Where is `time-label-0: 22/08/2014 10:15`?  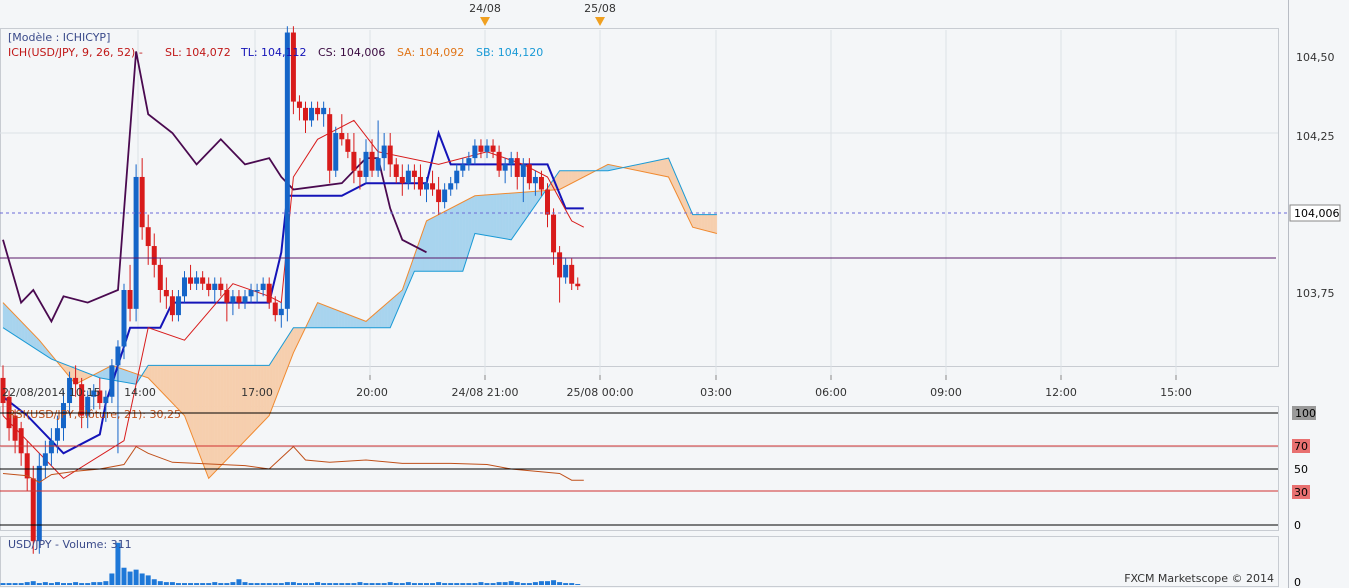 time-label-0: 22/08/2014 10:15 is located at coordinates (51, 392).